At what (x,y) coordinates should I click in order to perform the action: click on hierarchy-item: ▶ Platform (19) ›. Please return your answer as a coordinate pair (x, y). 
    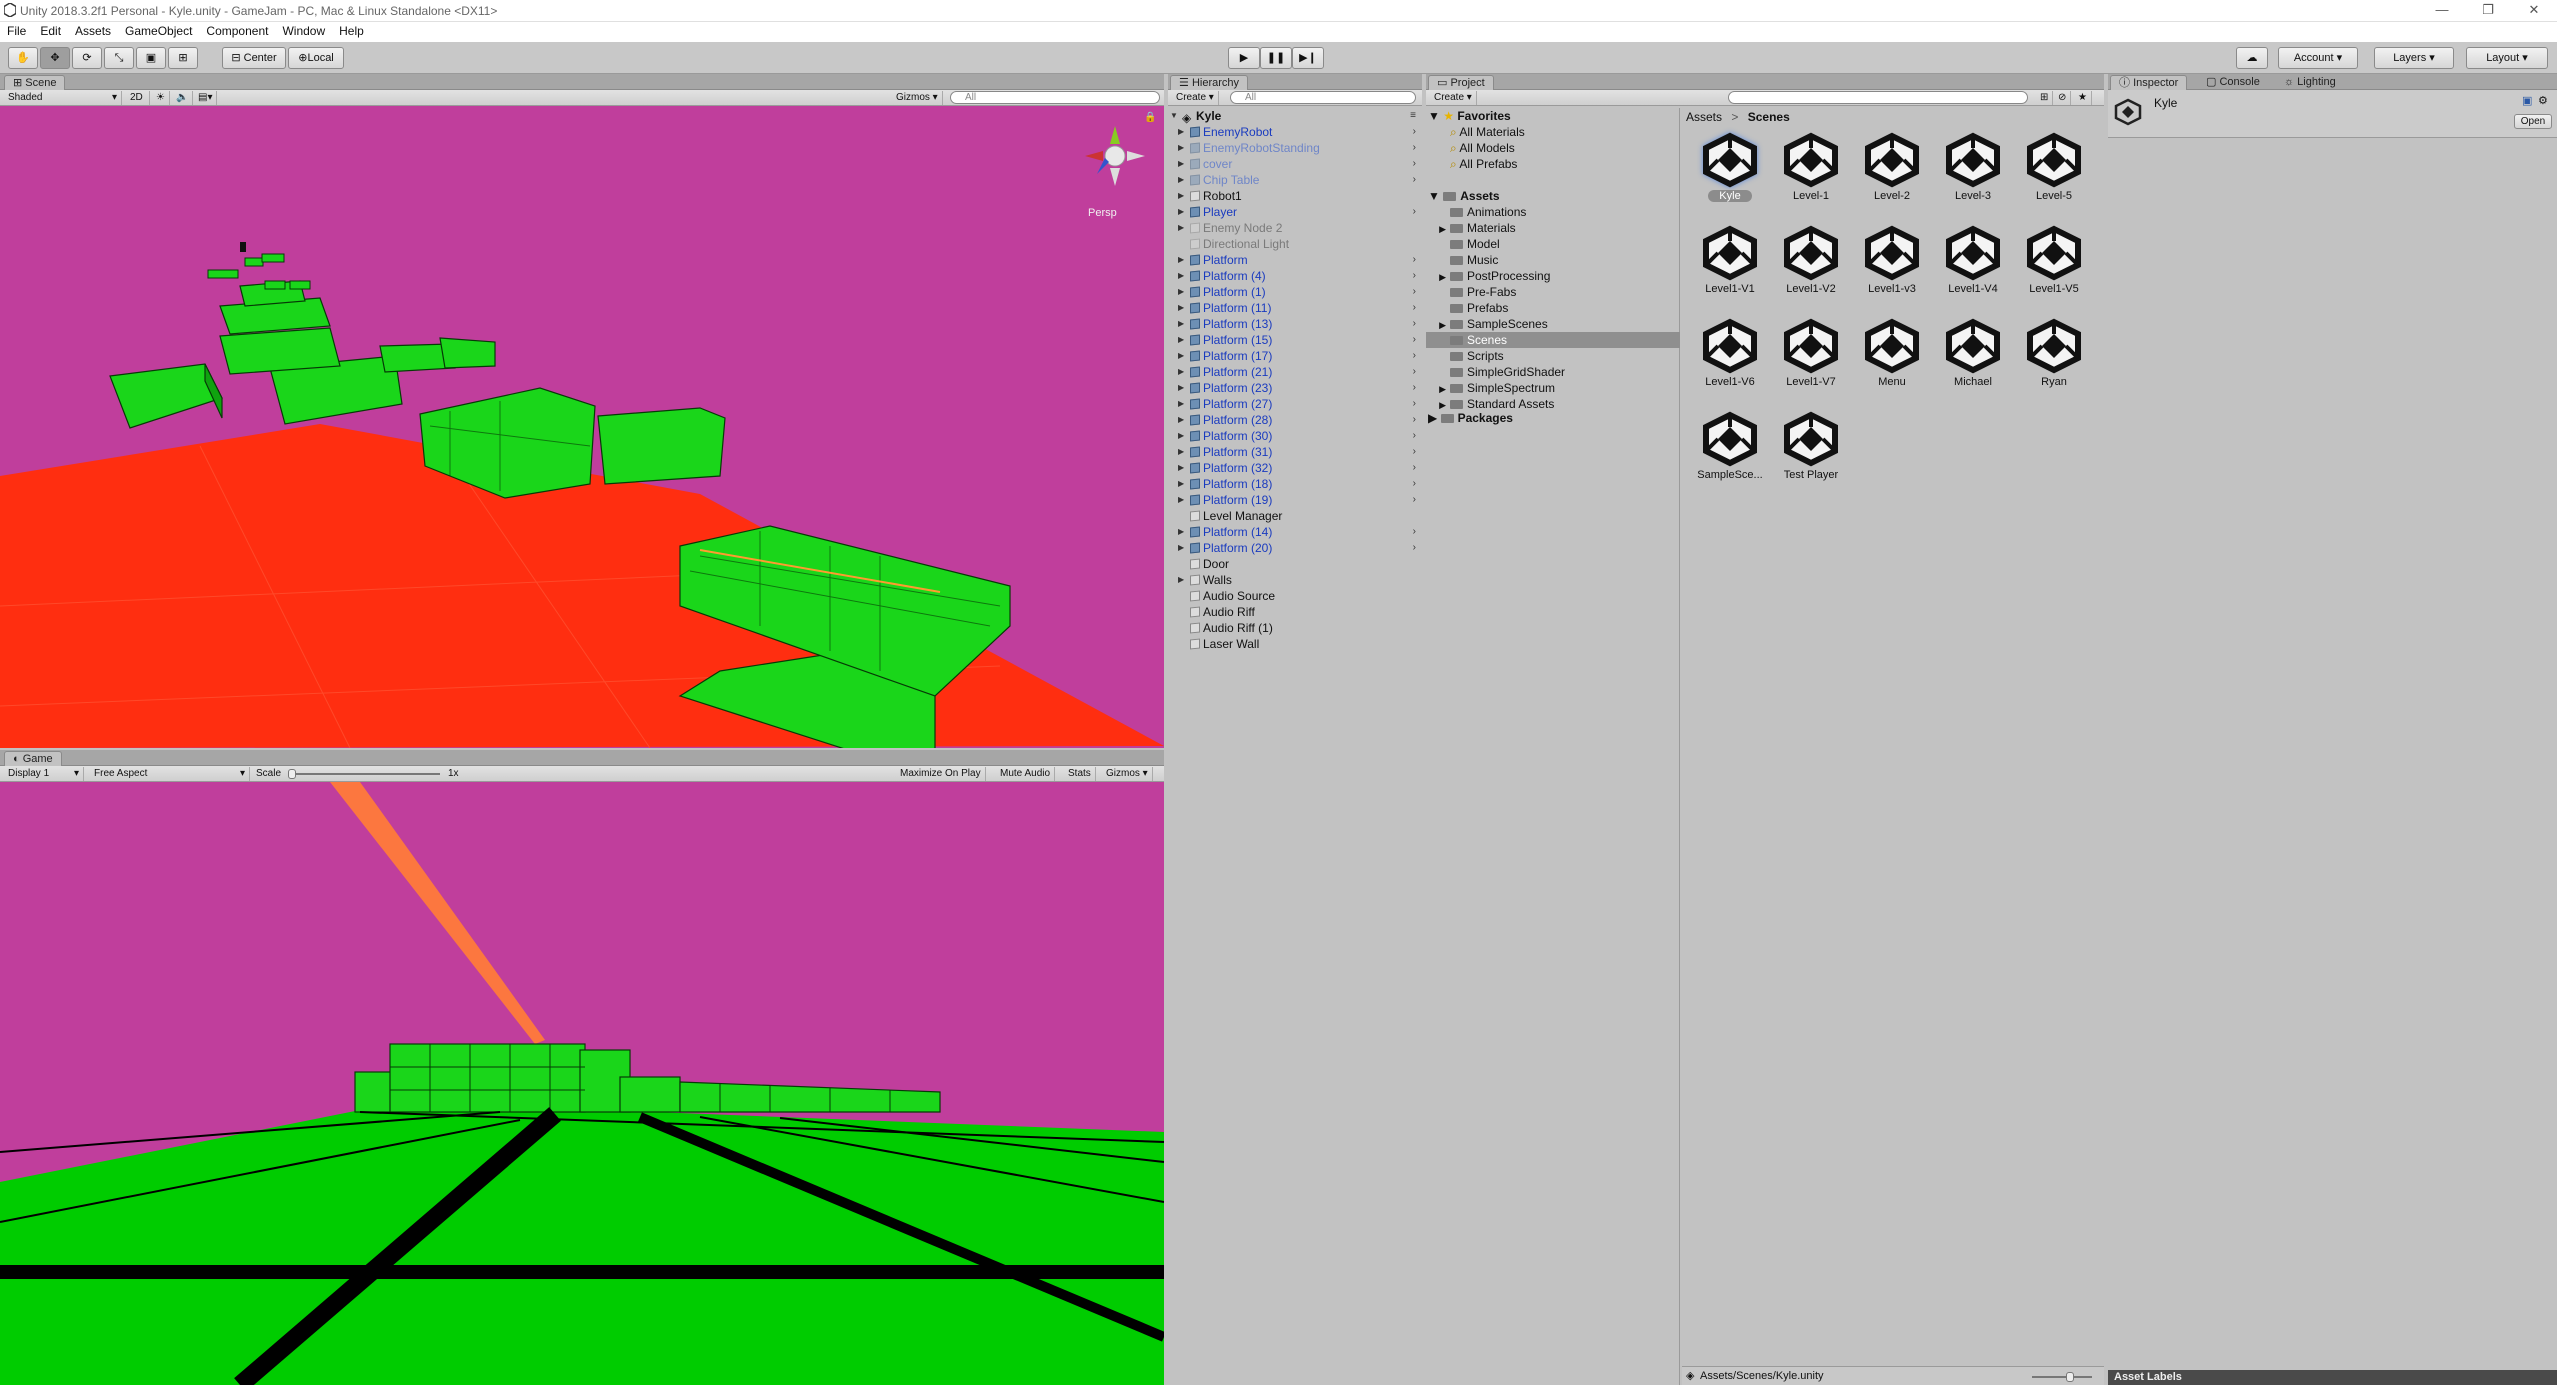
    Looking at the image, I should click on (1295, 500).